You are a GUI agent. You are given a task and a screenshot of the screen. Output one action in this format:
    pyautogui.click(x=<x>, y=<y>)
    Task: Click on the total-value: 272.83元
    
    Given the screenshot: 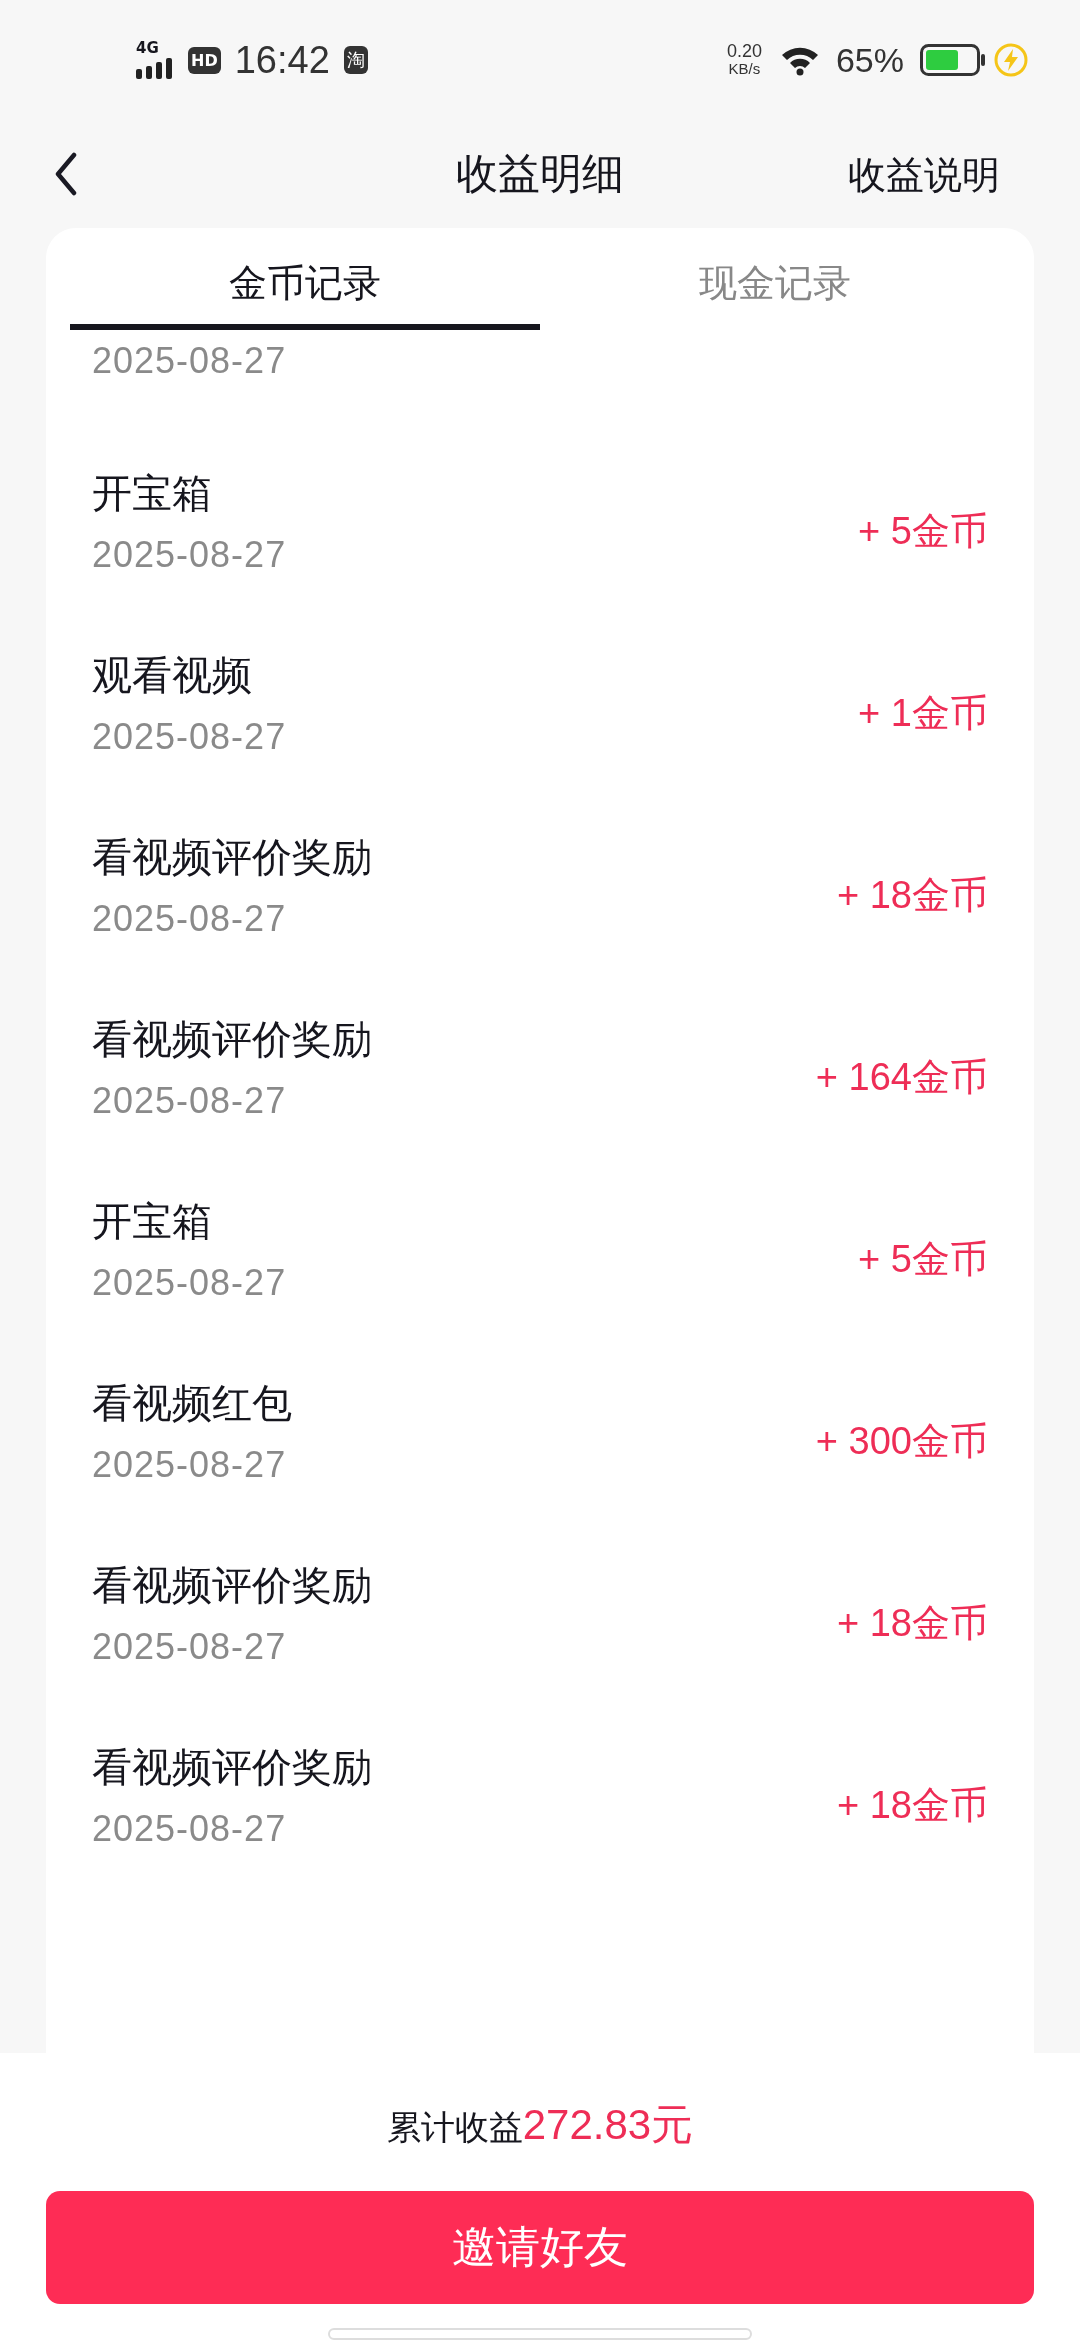 What is the action you would take?
    pyautogui.click(x=608, y=2125)
    